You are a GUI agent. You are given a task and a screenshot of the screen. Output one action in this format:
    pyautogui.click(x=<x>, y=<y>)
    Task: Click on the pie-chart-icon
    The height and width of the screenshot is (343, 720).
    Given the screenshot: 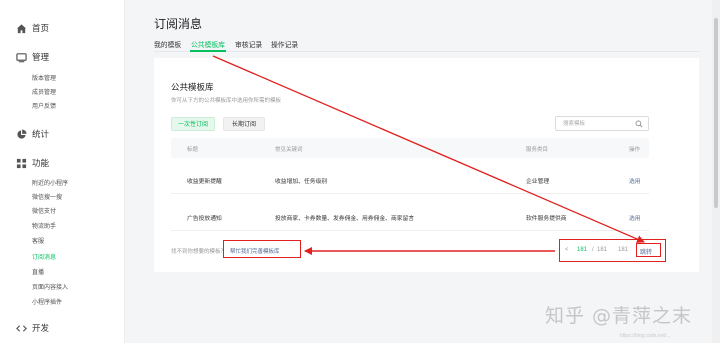 What is the action you would take?
    pyautogui.click(x=22, y=134)
    